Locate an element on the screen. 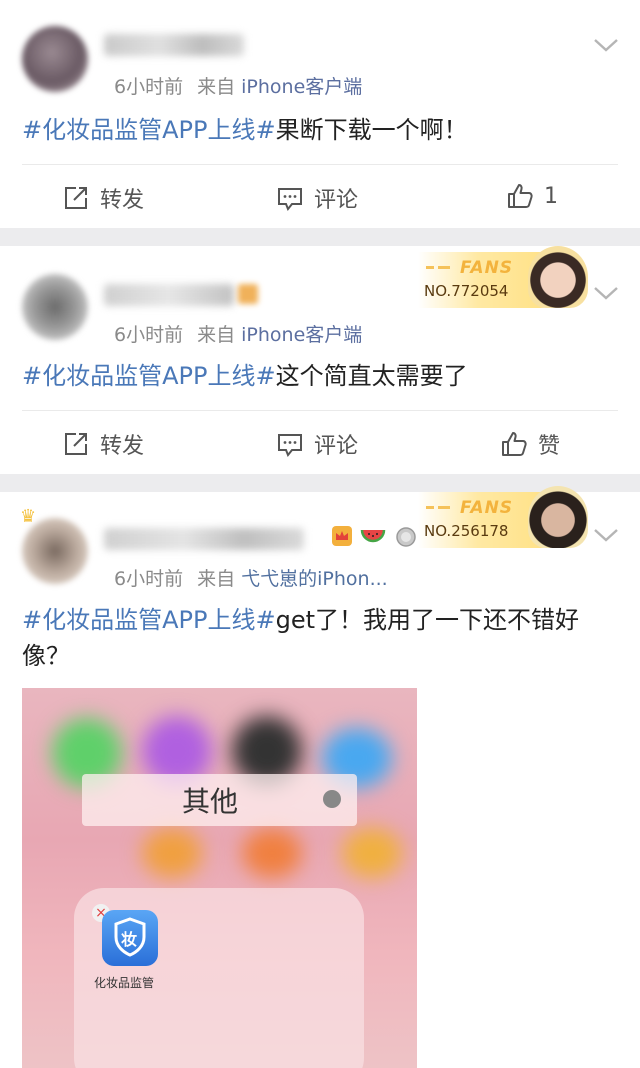 The height and width of the screenshot is (1068, 640). cosmetics-app-icon: 妆 is located at coordinates (130, 938).